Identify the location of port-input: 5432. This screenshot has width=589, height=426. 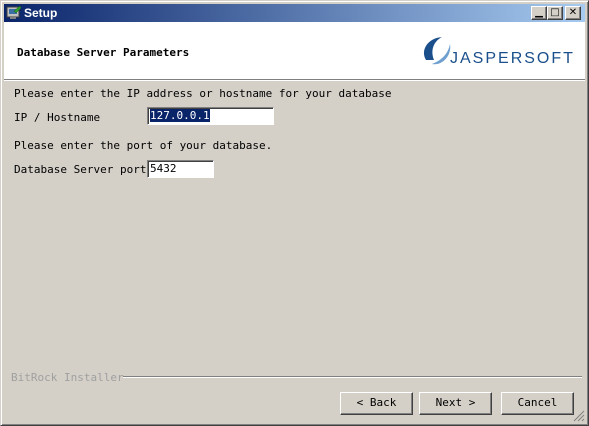
(180, 169).